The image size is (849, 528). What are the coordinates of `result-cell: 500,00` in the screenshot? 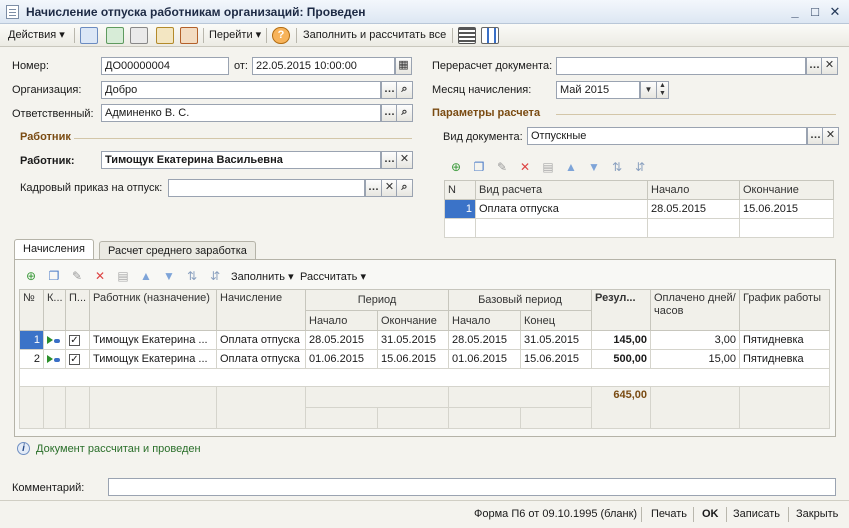 It's located at (621, 359).